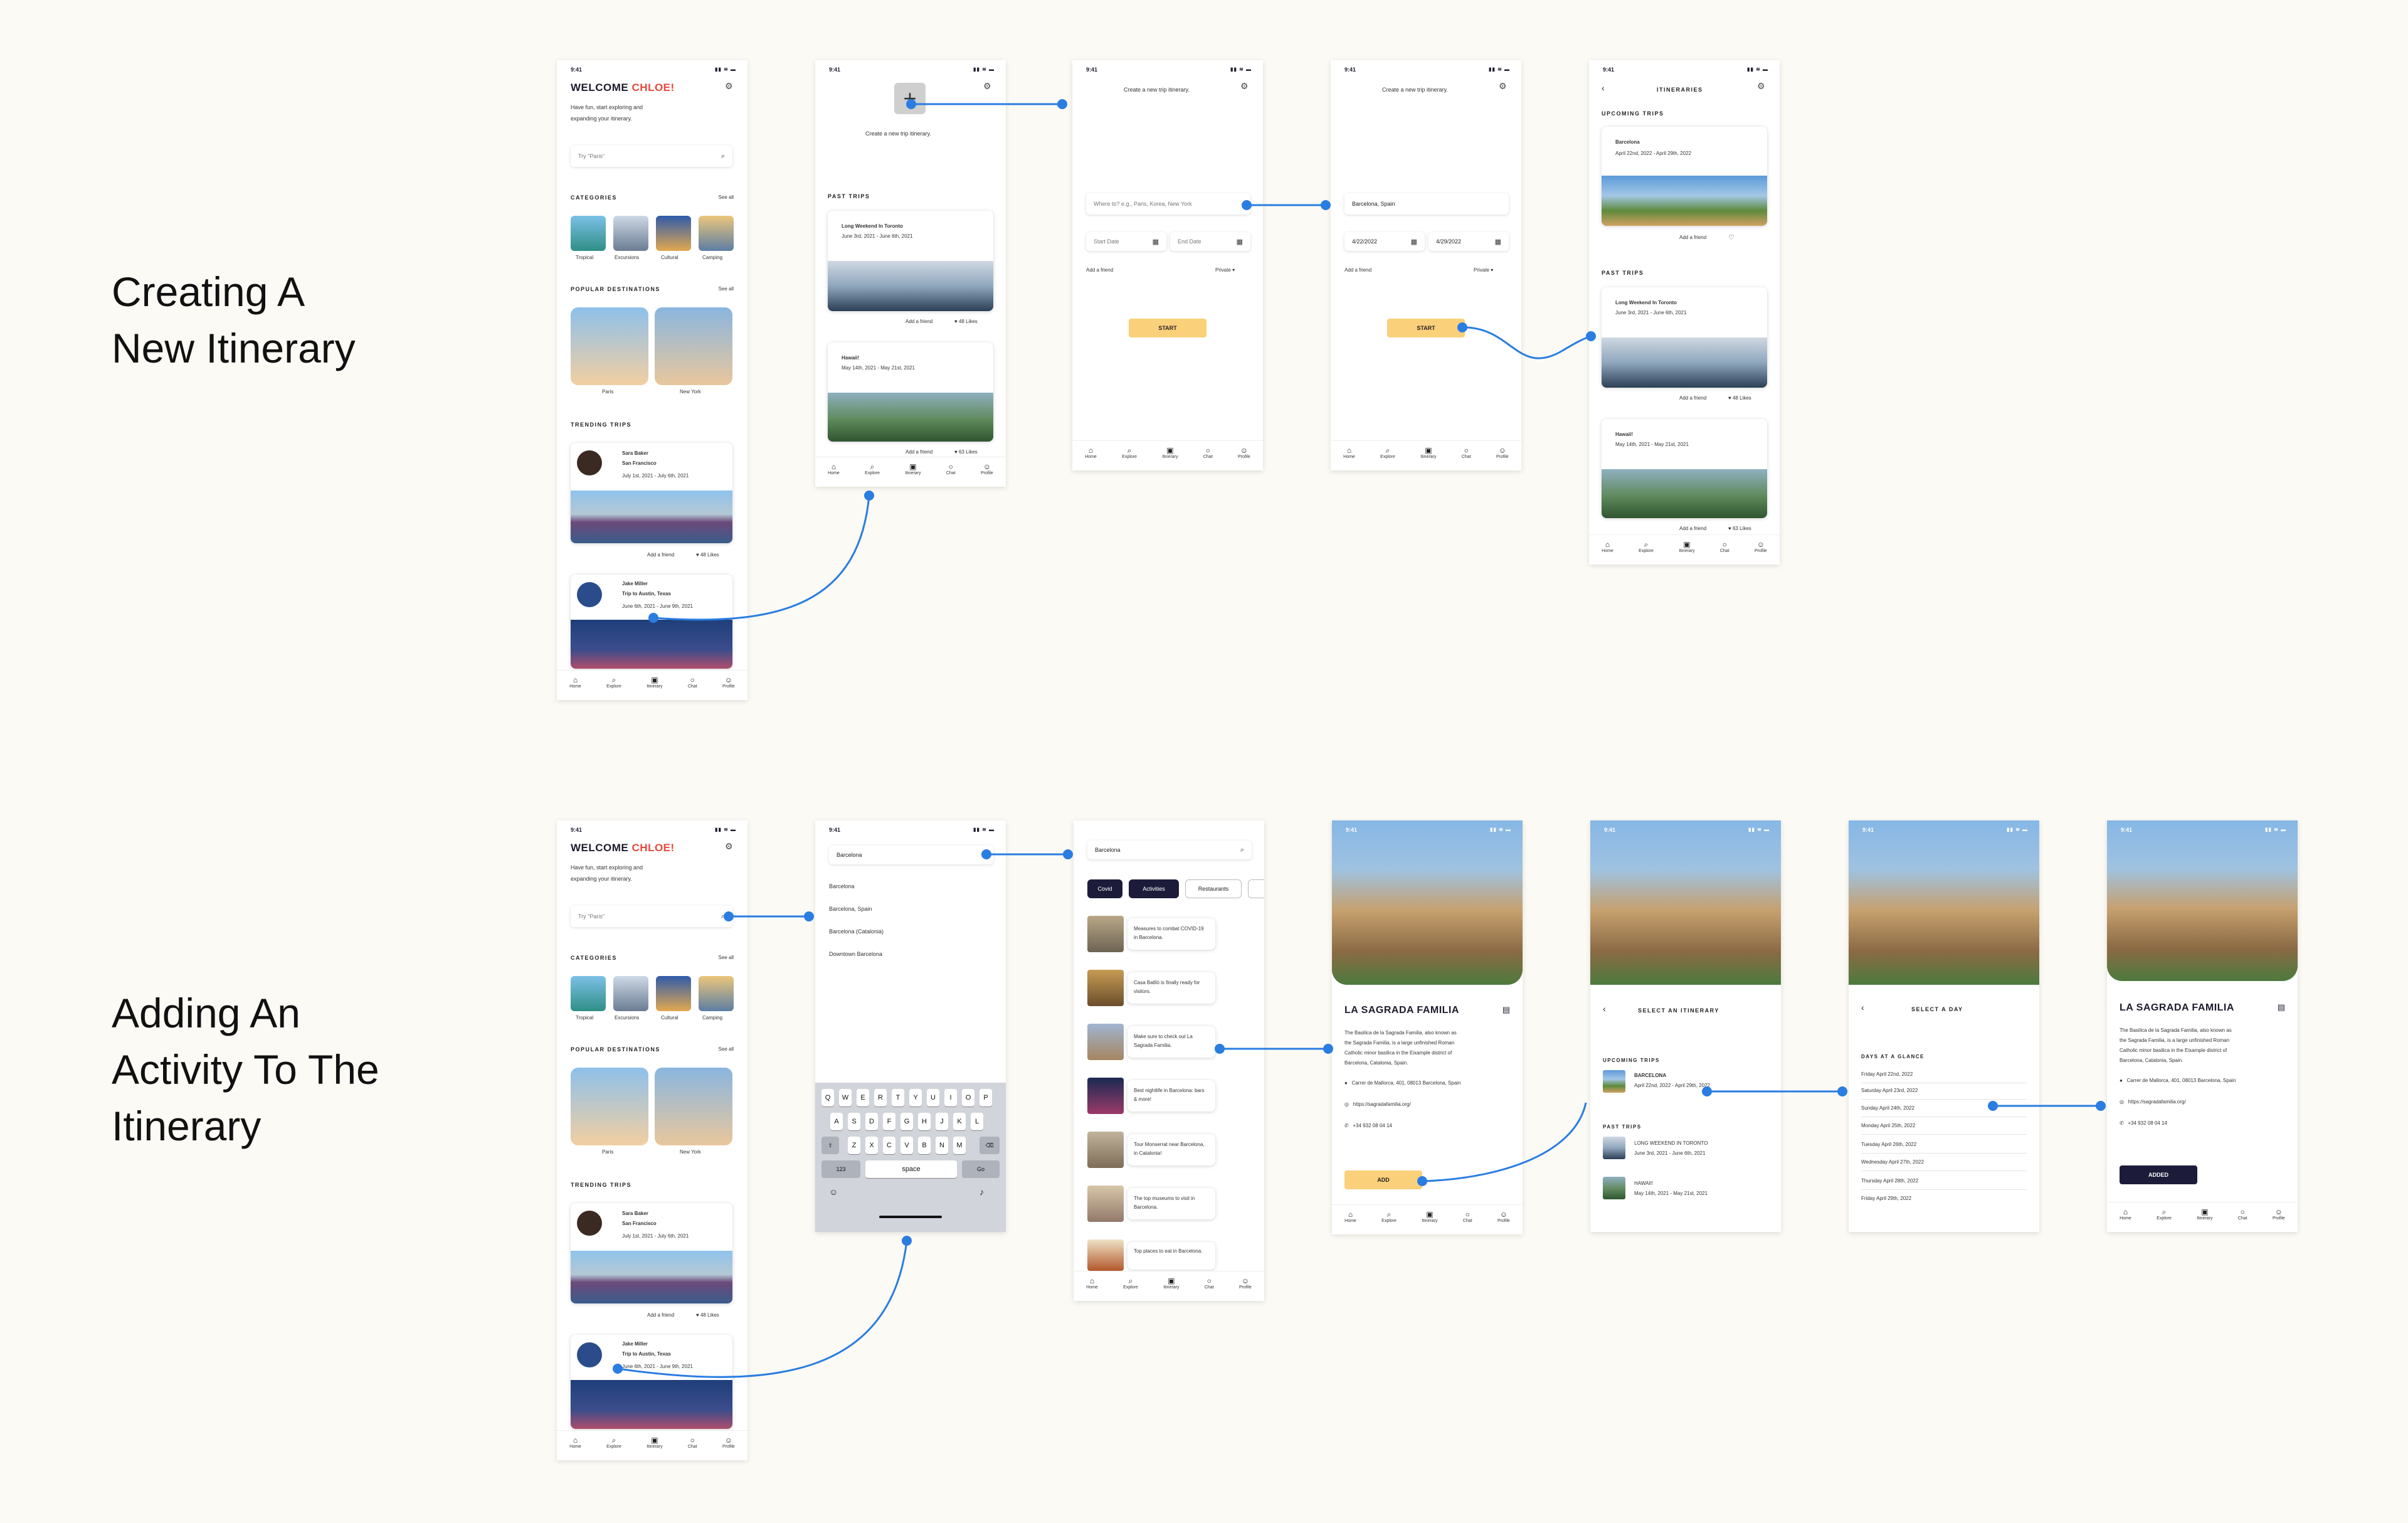 The width and height of the screenshot is (2408, 1523). I want to click on itinerary-option: BARCELONA, so click(1650, 1075).